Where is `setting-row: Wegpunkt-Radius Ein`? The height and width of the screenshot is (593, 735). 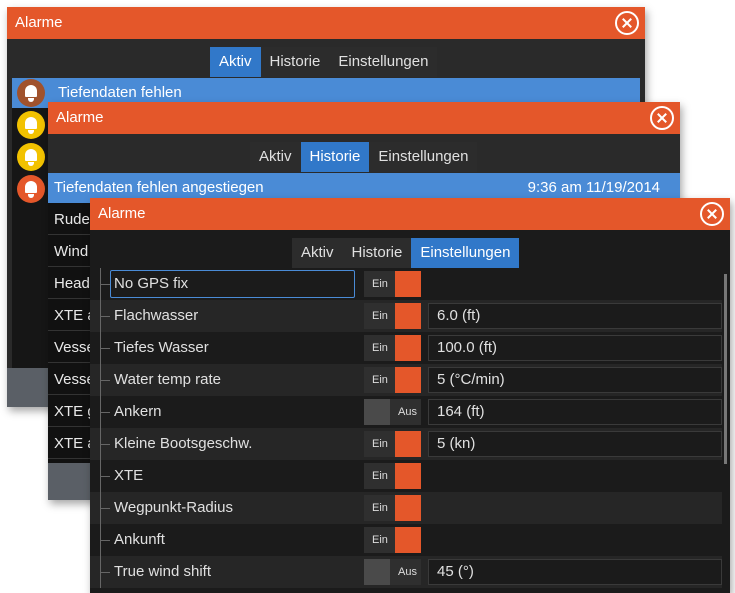 setting-row: Wegpunkt-Radius Ein is located at coordinates (406, 508).